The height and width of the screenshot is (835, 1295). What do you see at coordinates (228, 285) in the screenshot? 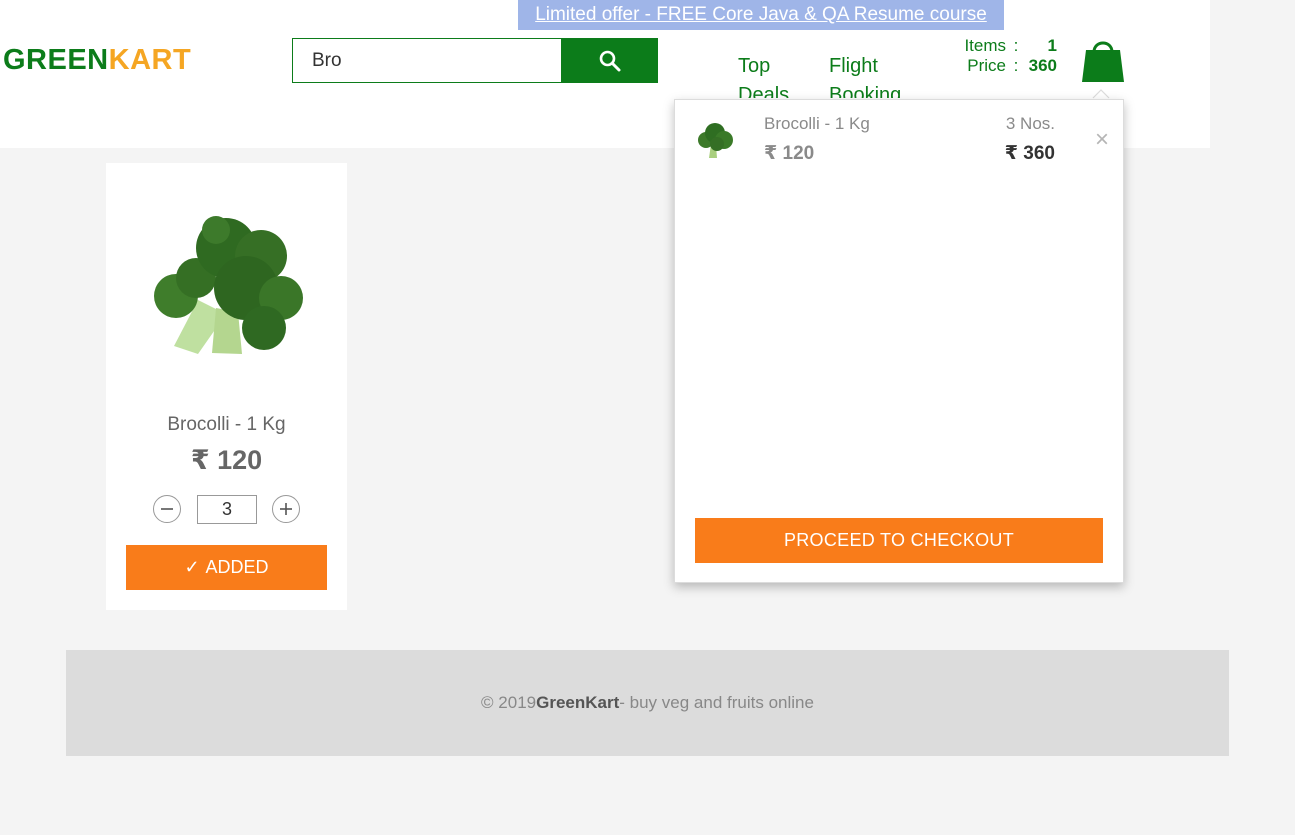
I see `broccoli-image` at bounding box center [228, 285].